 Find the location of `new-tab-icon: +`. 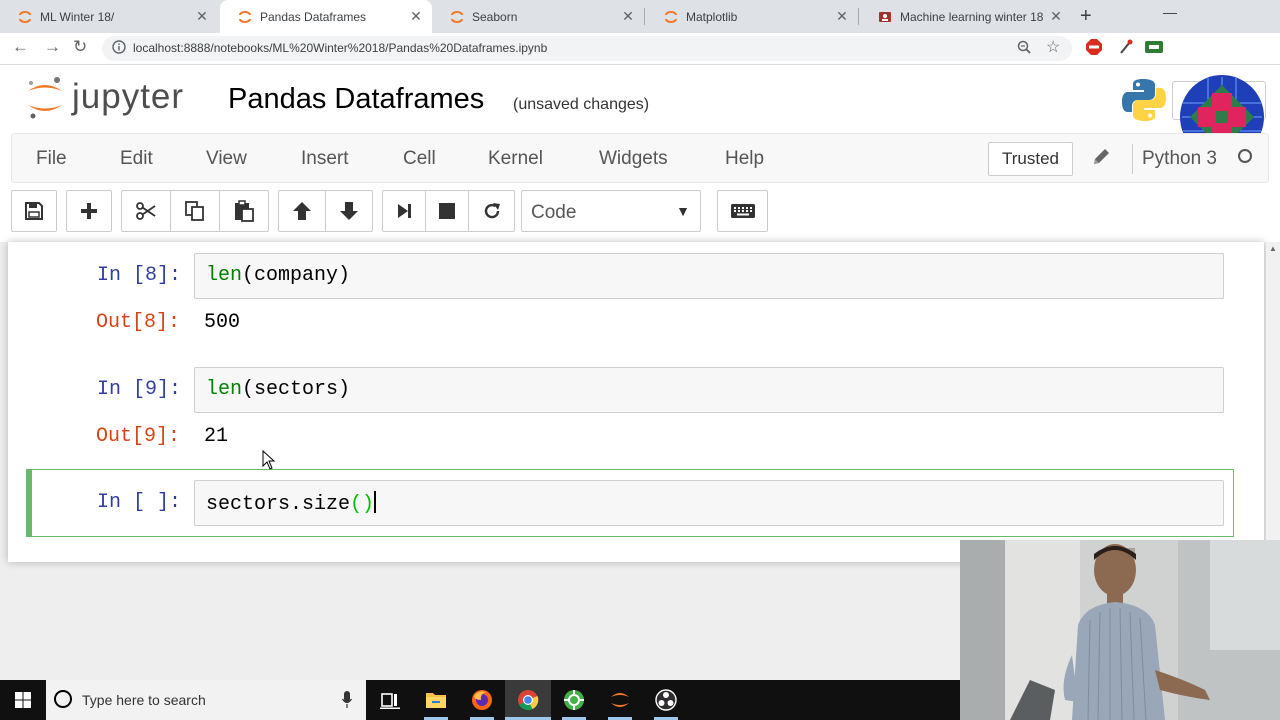

new-tab-icon: + is located at coordinates (1086, 16).